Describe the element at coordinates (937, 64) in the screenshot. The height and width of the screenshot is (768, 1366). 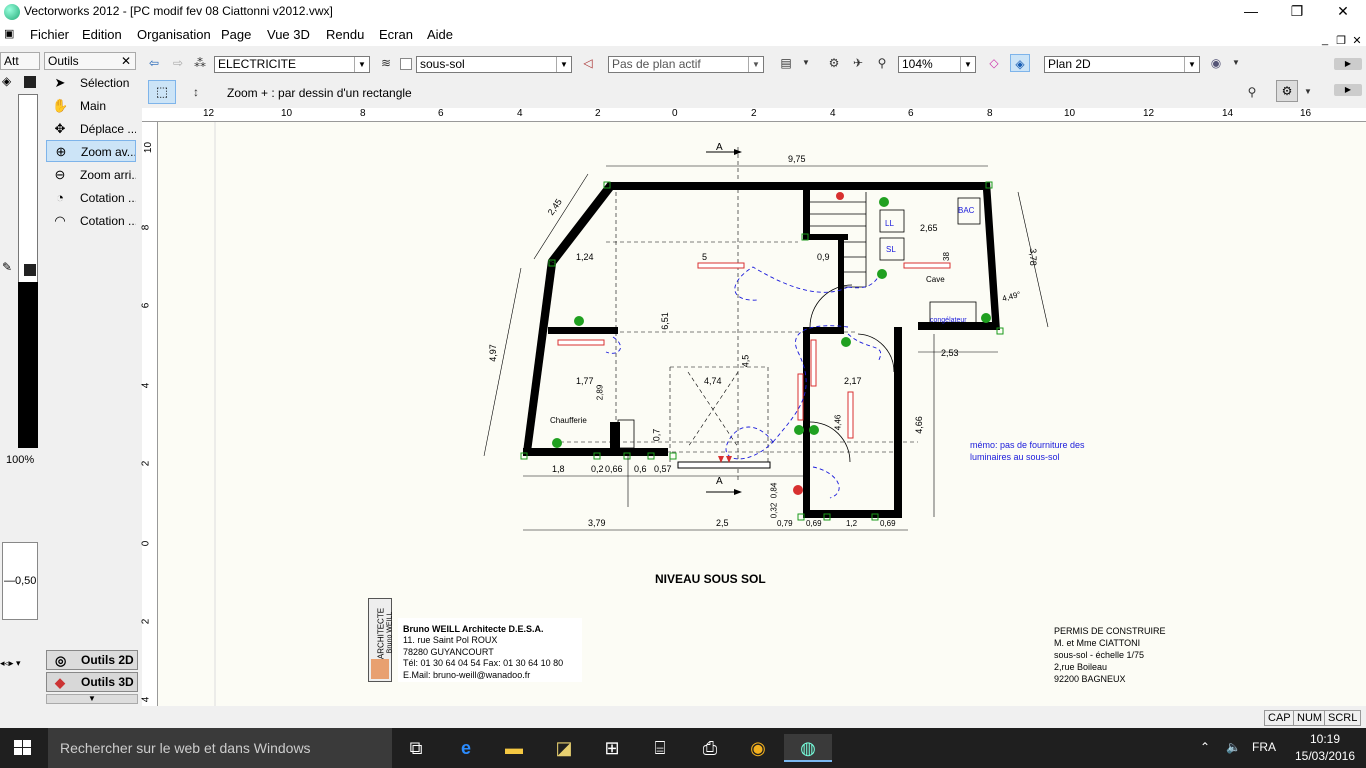
I see `zoom-select: 104% ▼` at that location.